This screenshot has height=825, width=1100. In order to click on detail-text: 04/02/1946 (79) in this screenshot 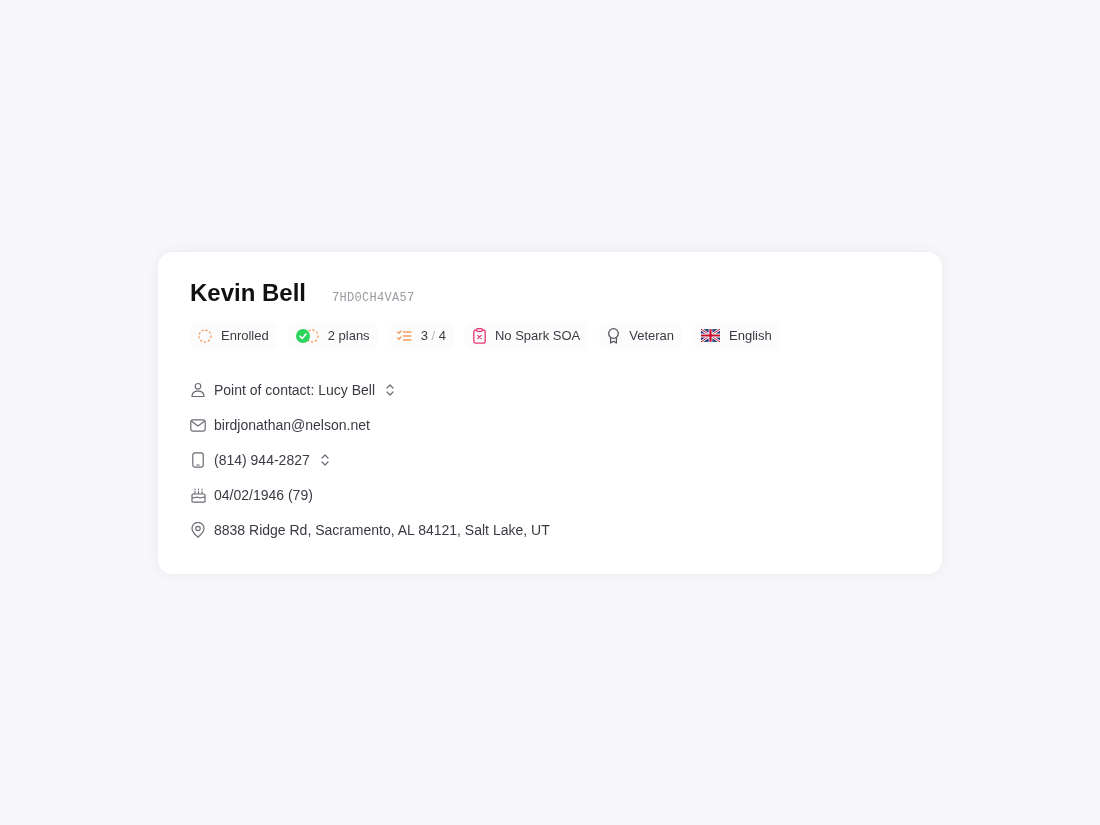, I will do `click(263, 495)`.